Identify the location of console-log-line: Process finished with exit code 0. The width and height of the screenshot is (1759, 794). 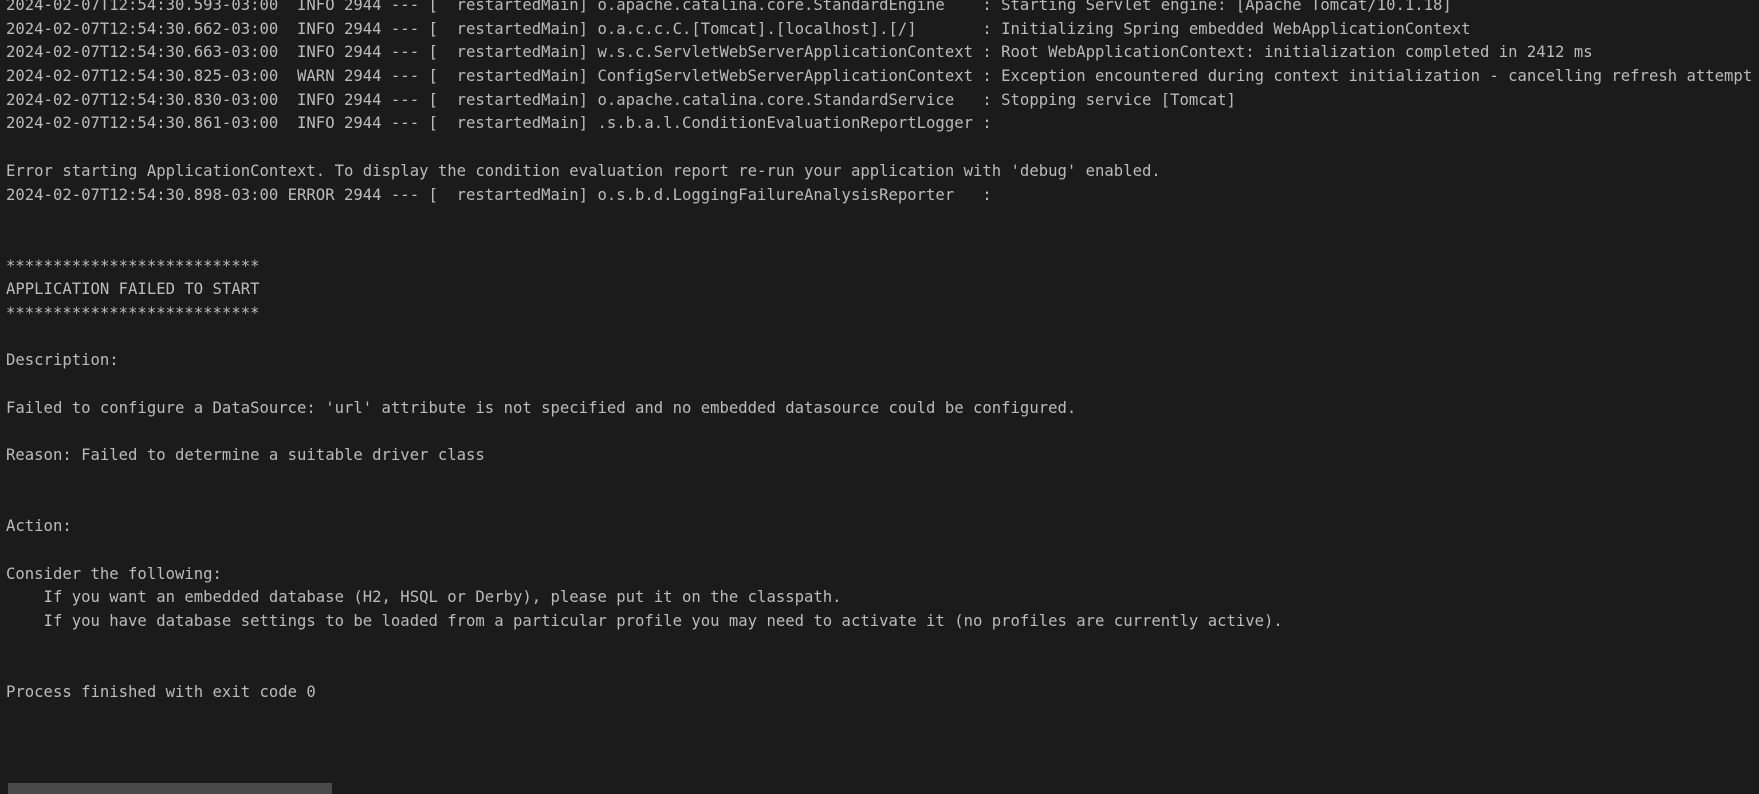
(161, 691).